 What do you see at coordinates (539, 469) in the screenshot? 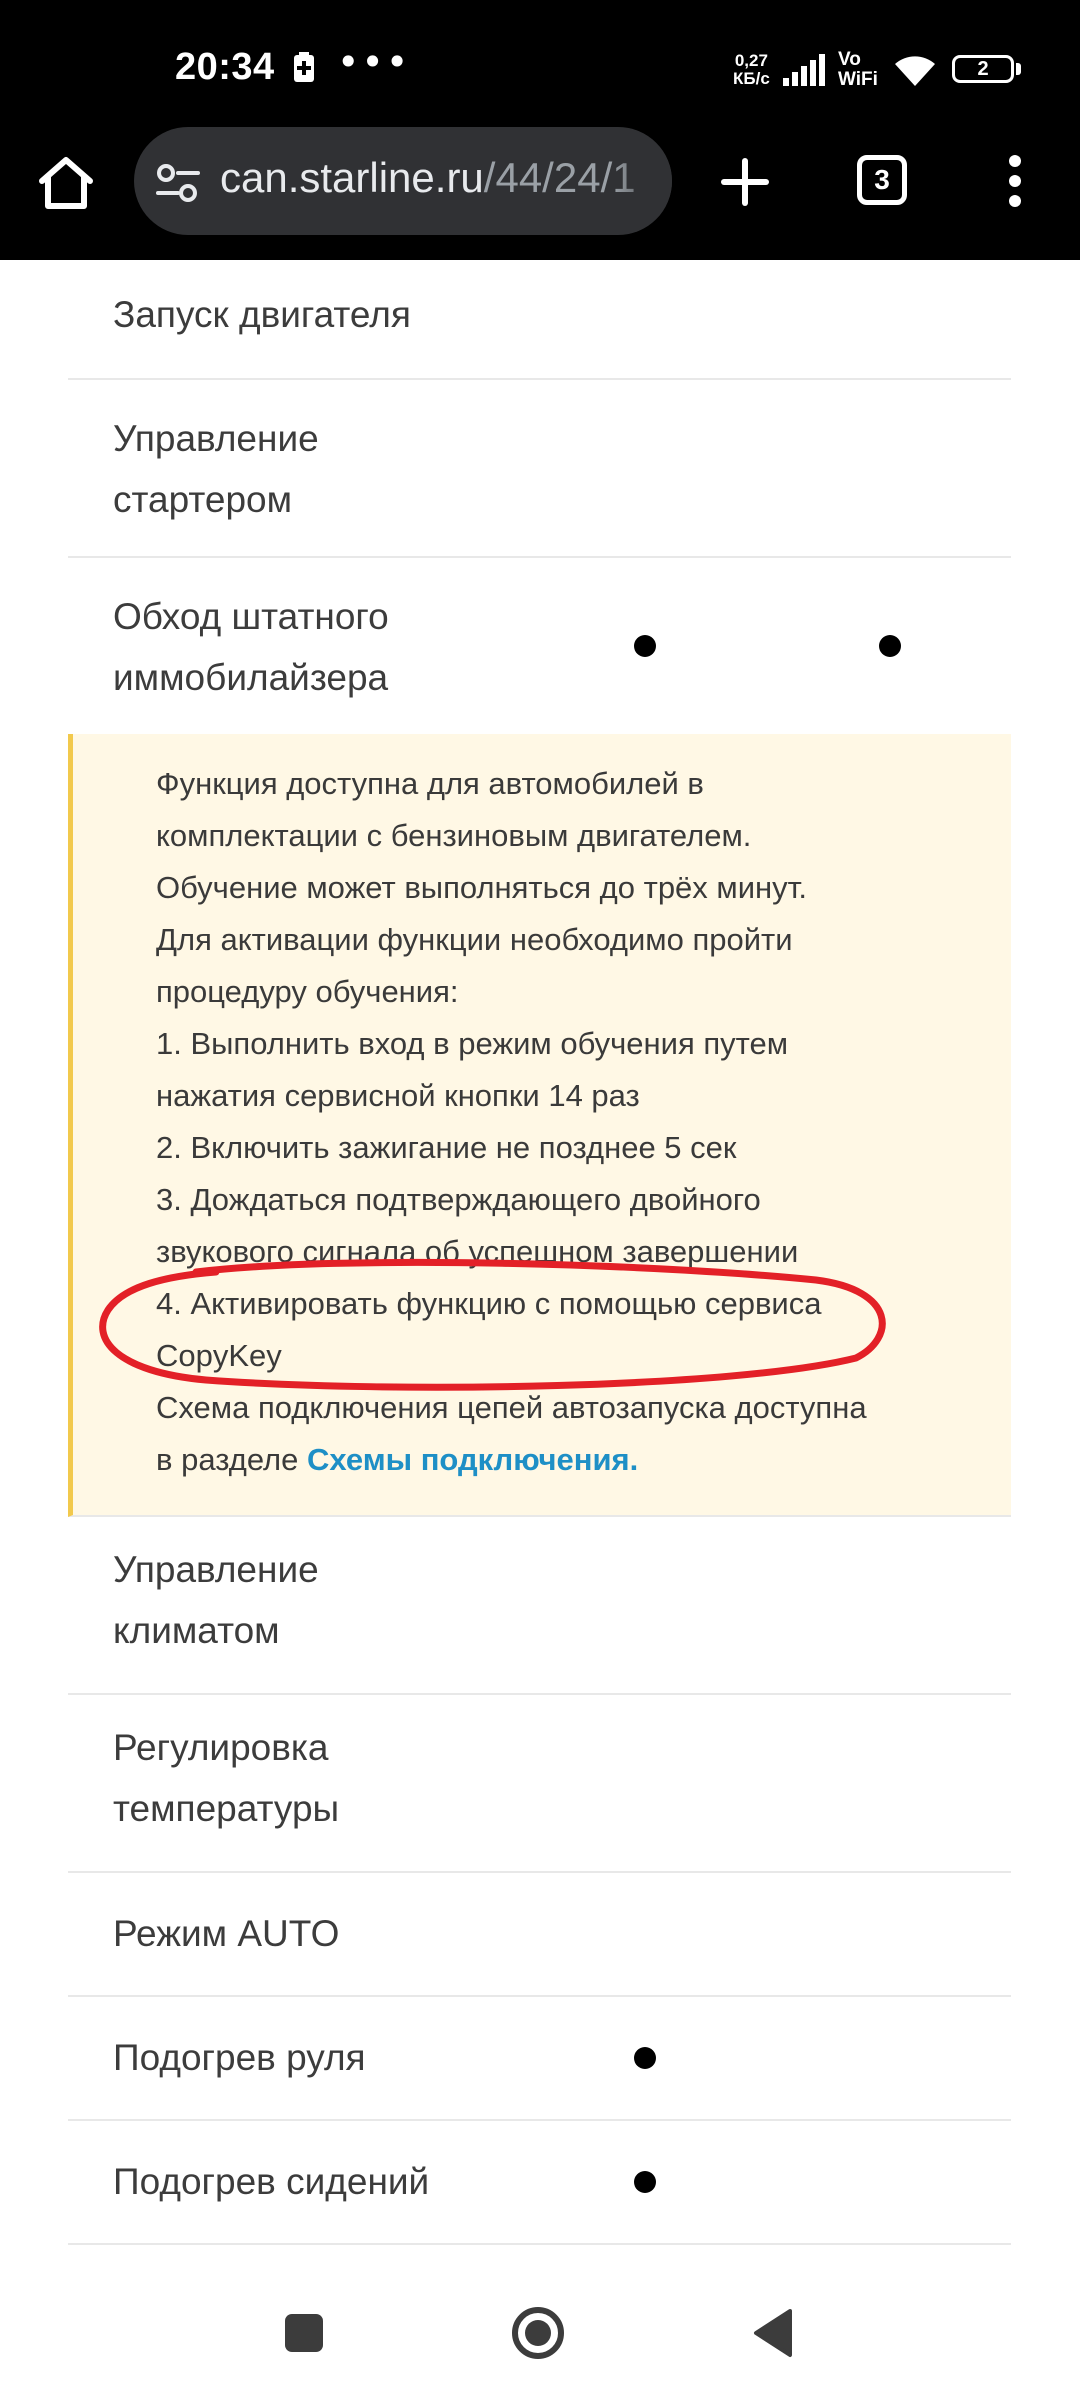
I see `table-row: Управление стартером` at bounding box center [539, 469].